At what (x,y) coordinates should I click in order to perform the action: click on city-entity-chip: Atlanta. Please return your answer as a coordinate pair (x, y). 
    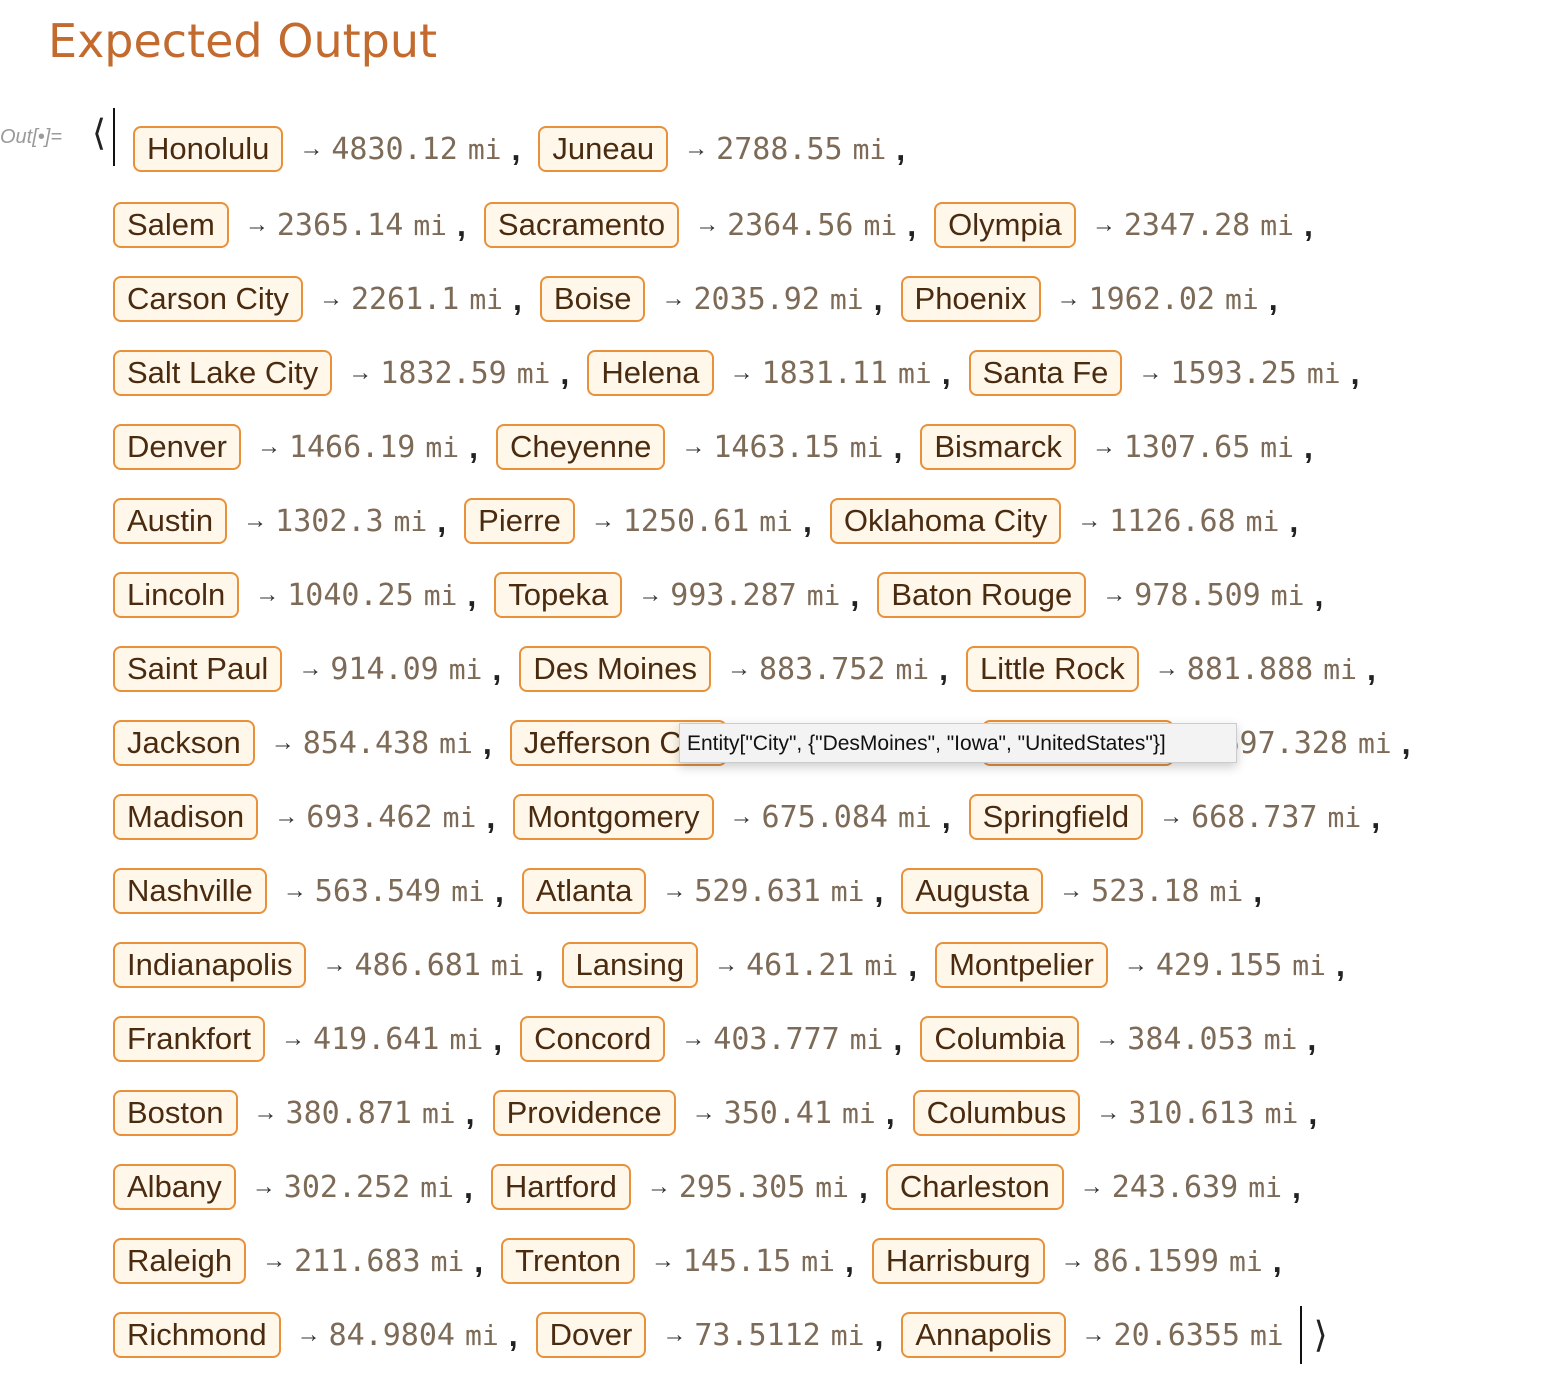
    Looking at the image, I should click on (584, 891).